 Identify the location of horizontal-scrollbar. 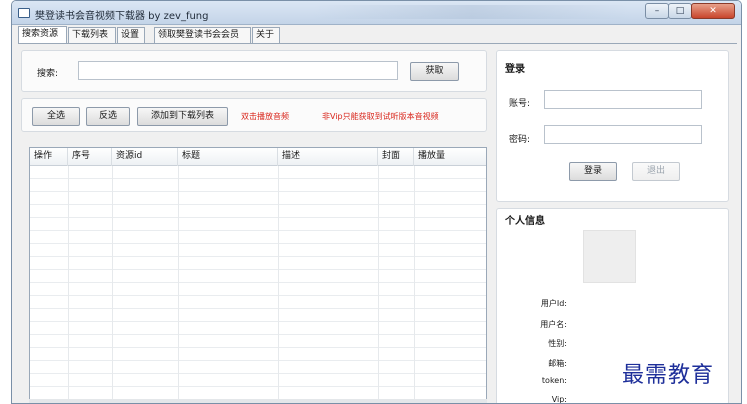
(258, 401).